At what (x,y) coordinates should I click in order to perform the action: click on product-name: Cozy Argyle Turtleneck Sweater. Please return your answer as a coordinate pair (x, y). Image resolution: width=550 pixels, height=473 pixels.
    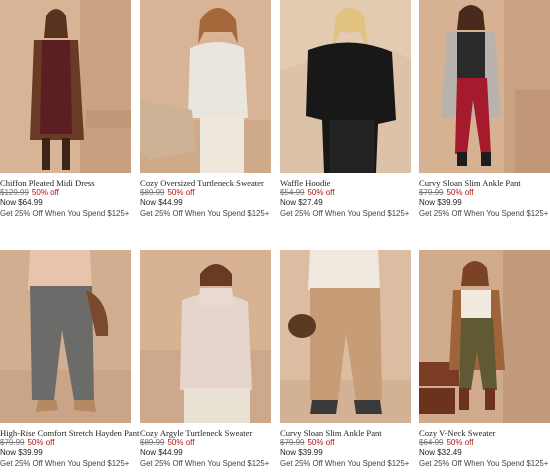
    Looking at the image, I should click on (210, 433).